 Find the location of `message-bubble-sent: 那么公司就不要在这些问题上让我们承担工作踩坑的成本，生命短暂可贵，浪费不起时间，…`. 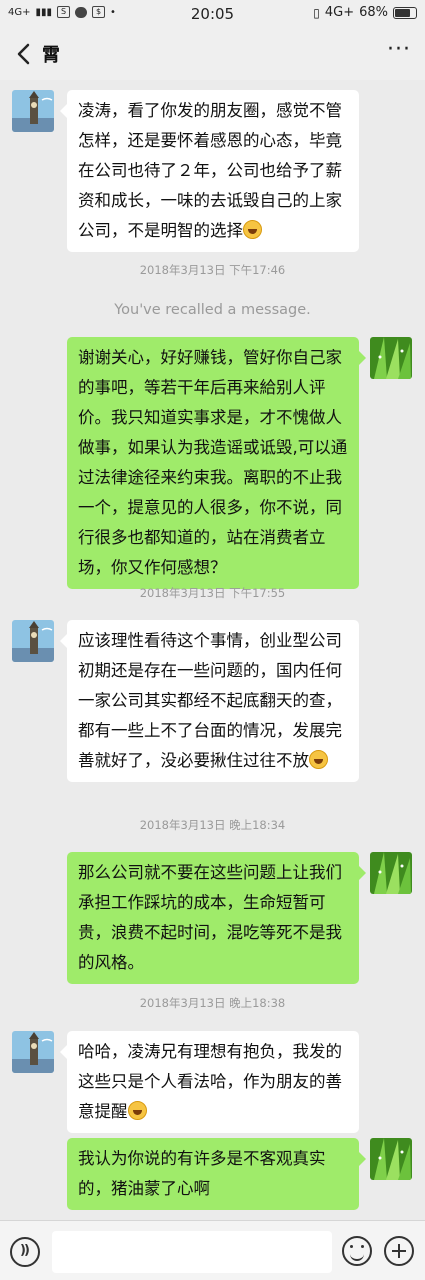

message-bubble-sent: 那么公司就不要在这些问题上让我们承担工作踩坑的成本，生命短暂可贵，浪费不起时间，… is located at coordinates (216, 918).